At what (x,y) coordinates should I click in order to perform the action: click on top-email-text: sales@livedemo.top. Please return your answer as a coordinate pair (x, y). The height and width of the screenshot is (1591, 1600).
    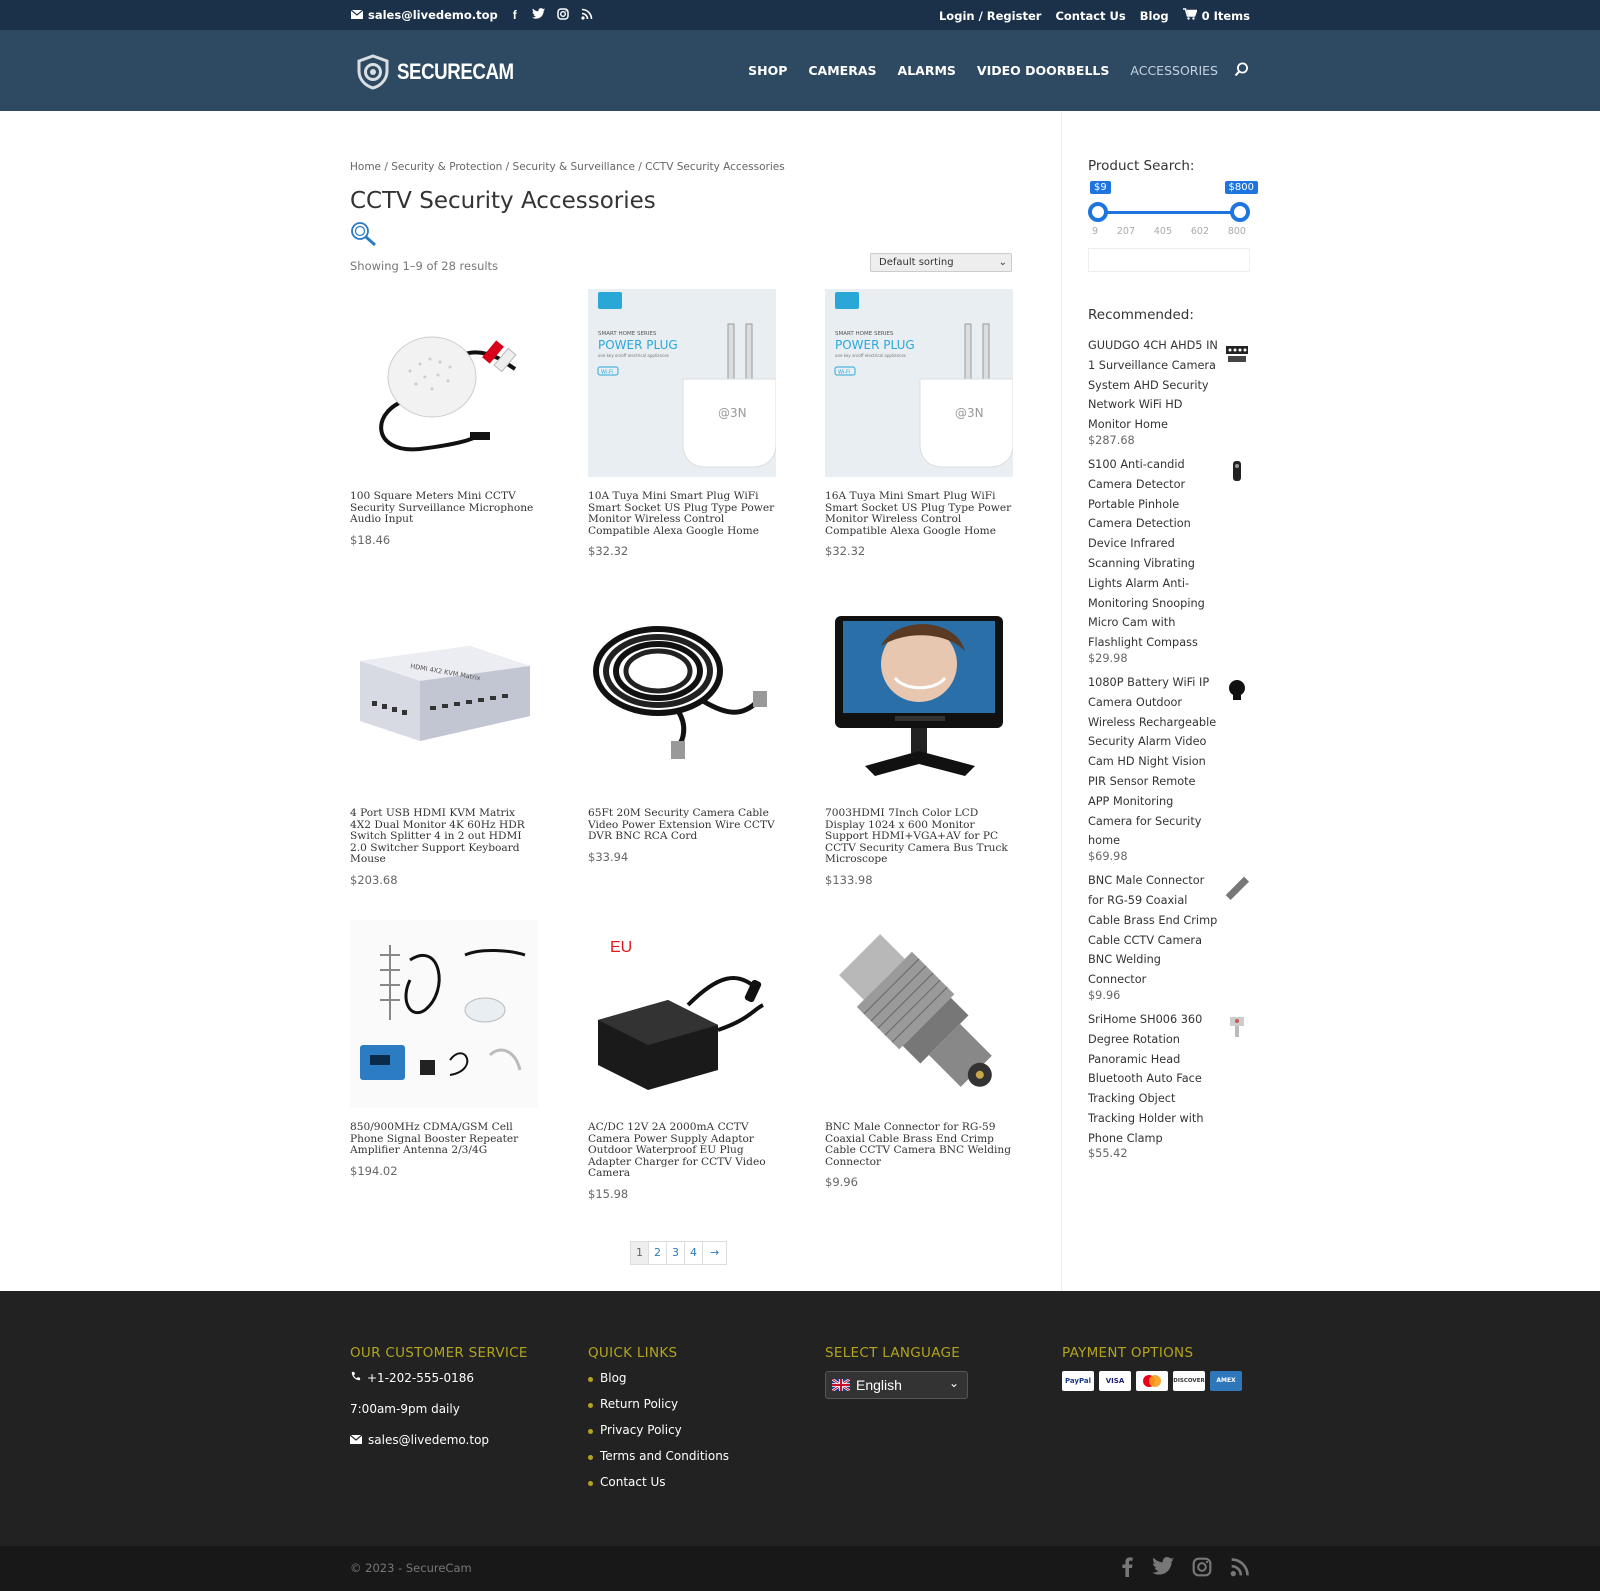
    Looking at the image, I should click on (433, 15).